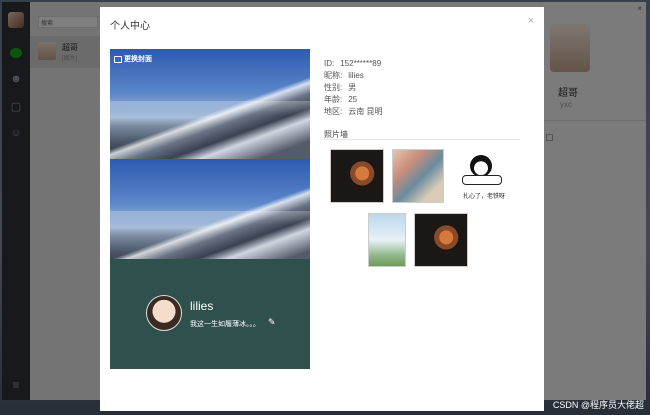 The height and width of the screenshot is (415, 650). Describe the element at coordinates (210, 214) in the screenshot. I see `cover-image-bottom` at that location.